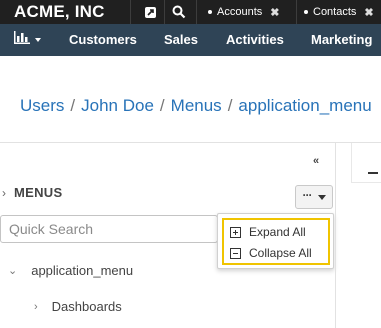 This screenshot has width=381, height=328. What do you see at coordinates (280, 253) in the screenshot?
I see `collapse-all-label: Collapse All` at bounding box center [280, 253].